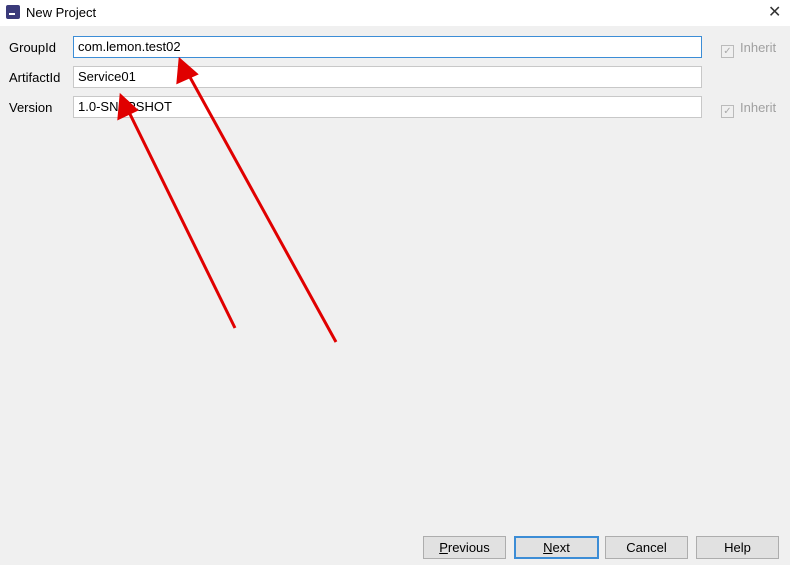  I want to click on previous-button: Previous, so click(464, 547).